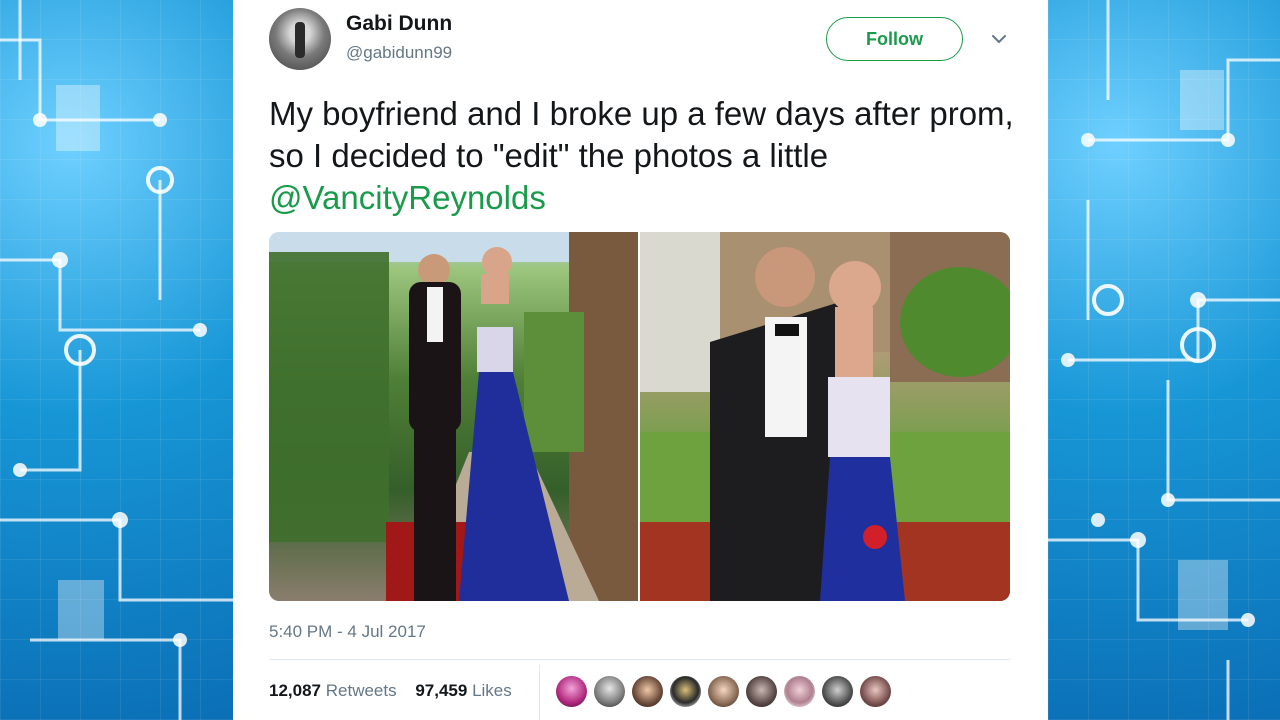 Image resolution: width=1280 pixels, height=720 pixels. I want to click on chevron-down-icon, so click(999, 39).